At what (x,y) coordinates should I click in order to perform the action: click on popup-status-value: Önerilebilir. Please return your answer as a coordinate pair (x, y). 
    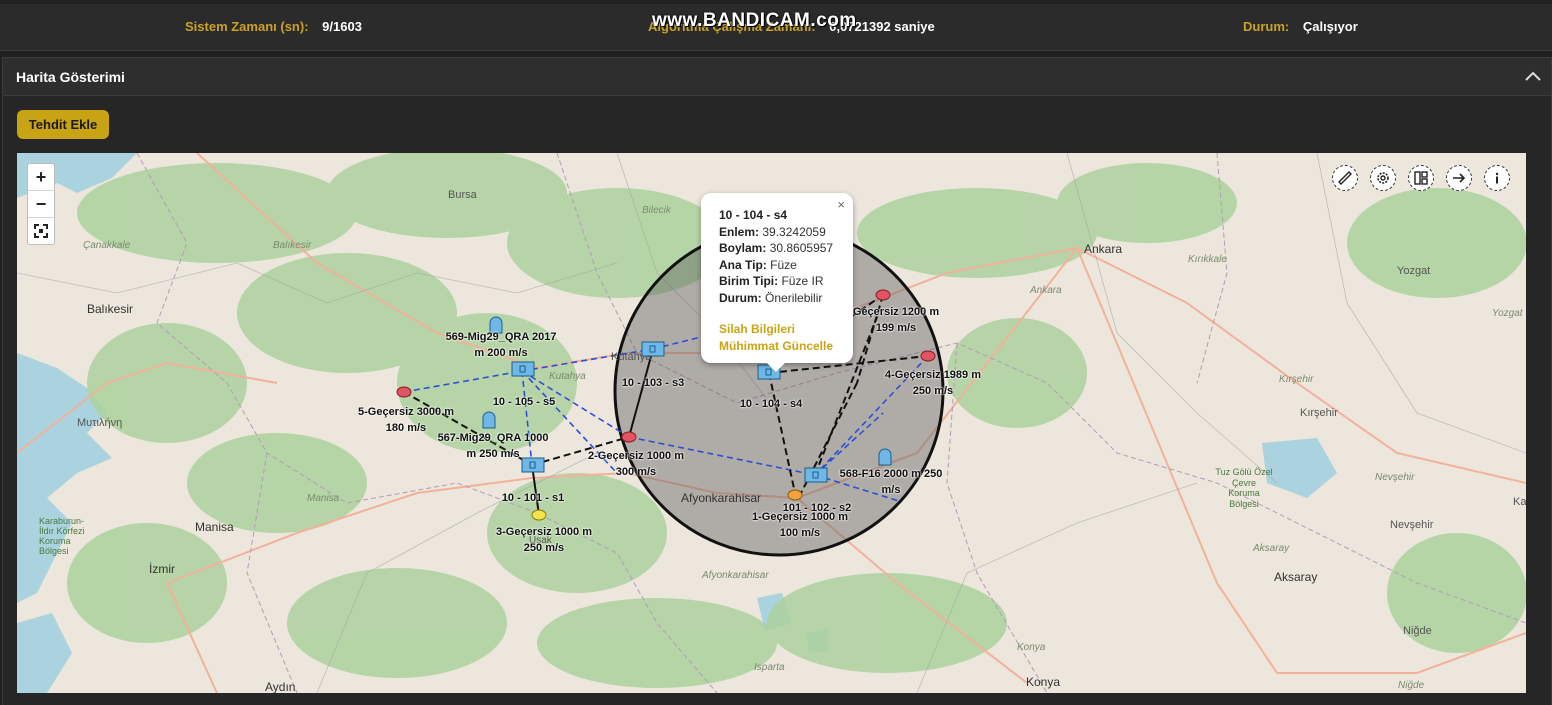
    Looking at the image, I should click on (794, 297).